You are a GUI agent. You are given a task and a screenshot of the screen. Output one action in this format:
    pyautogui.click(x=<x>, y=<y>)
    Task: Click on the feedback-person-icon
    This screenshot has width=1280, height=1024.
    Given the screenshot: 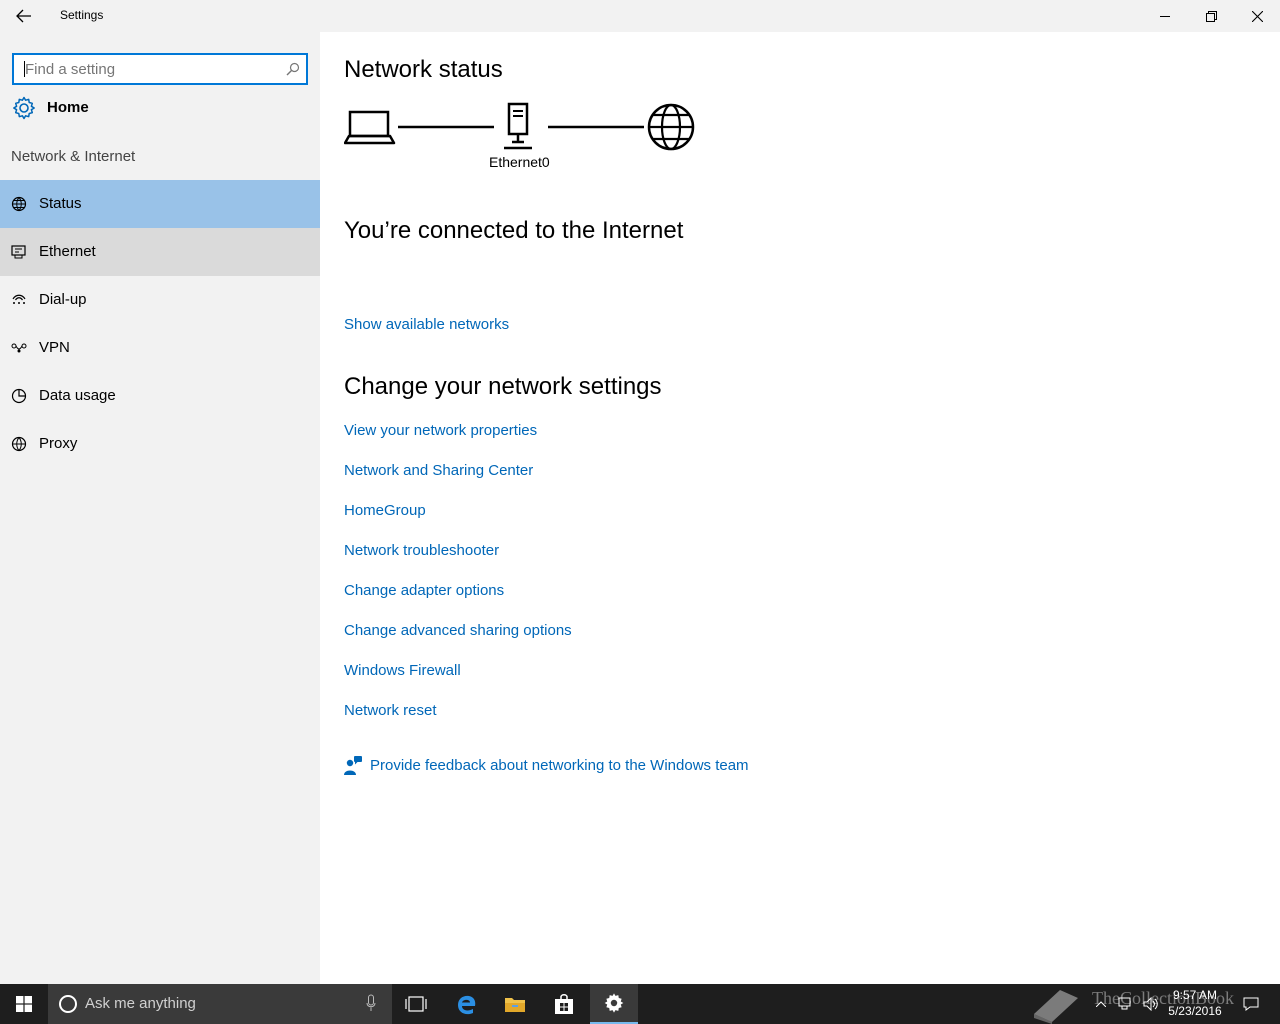 What is the action you would take?
    pyautogui.click(x=353, y=765)
    